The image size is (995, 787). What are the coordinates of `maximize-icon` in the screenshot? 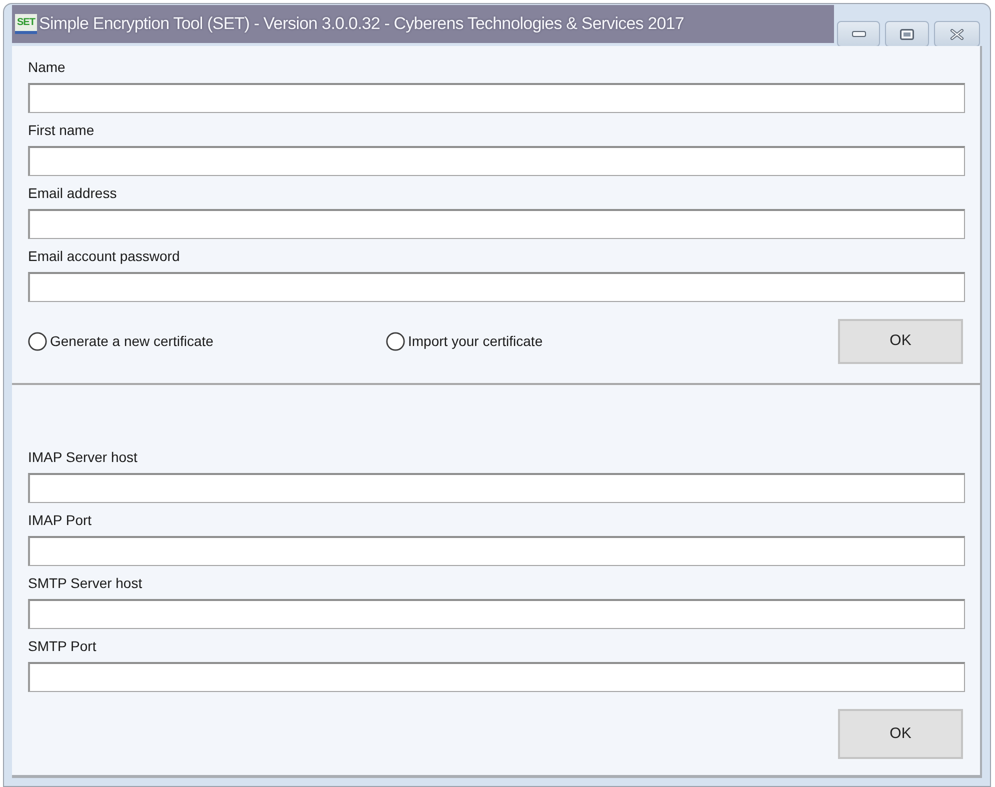 It's located at (907, 34).